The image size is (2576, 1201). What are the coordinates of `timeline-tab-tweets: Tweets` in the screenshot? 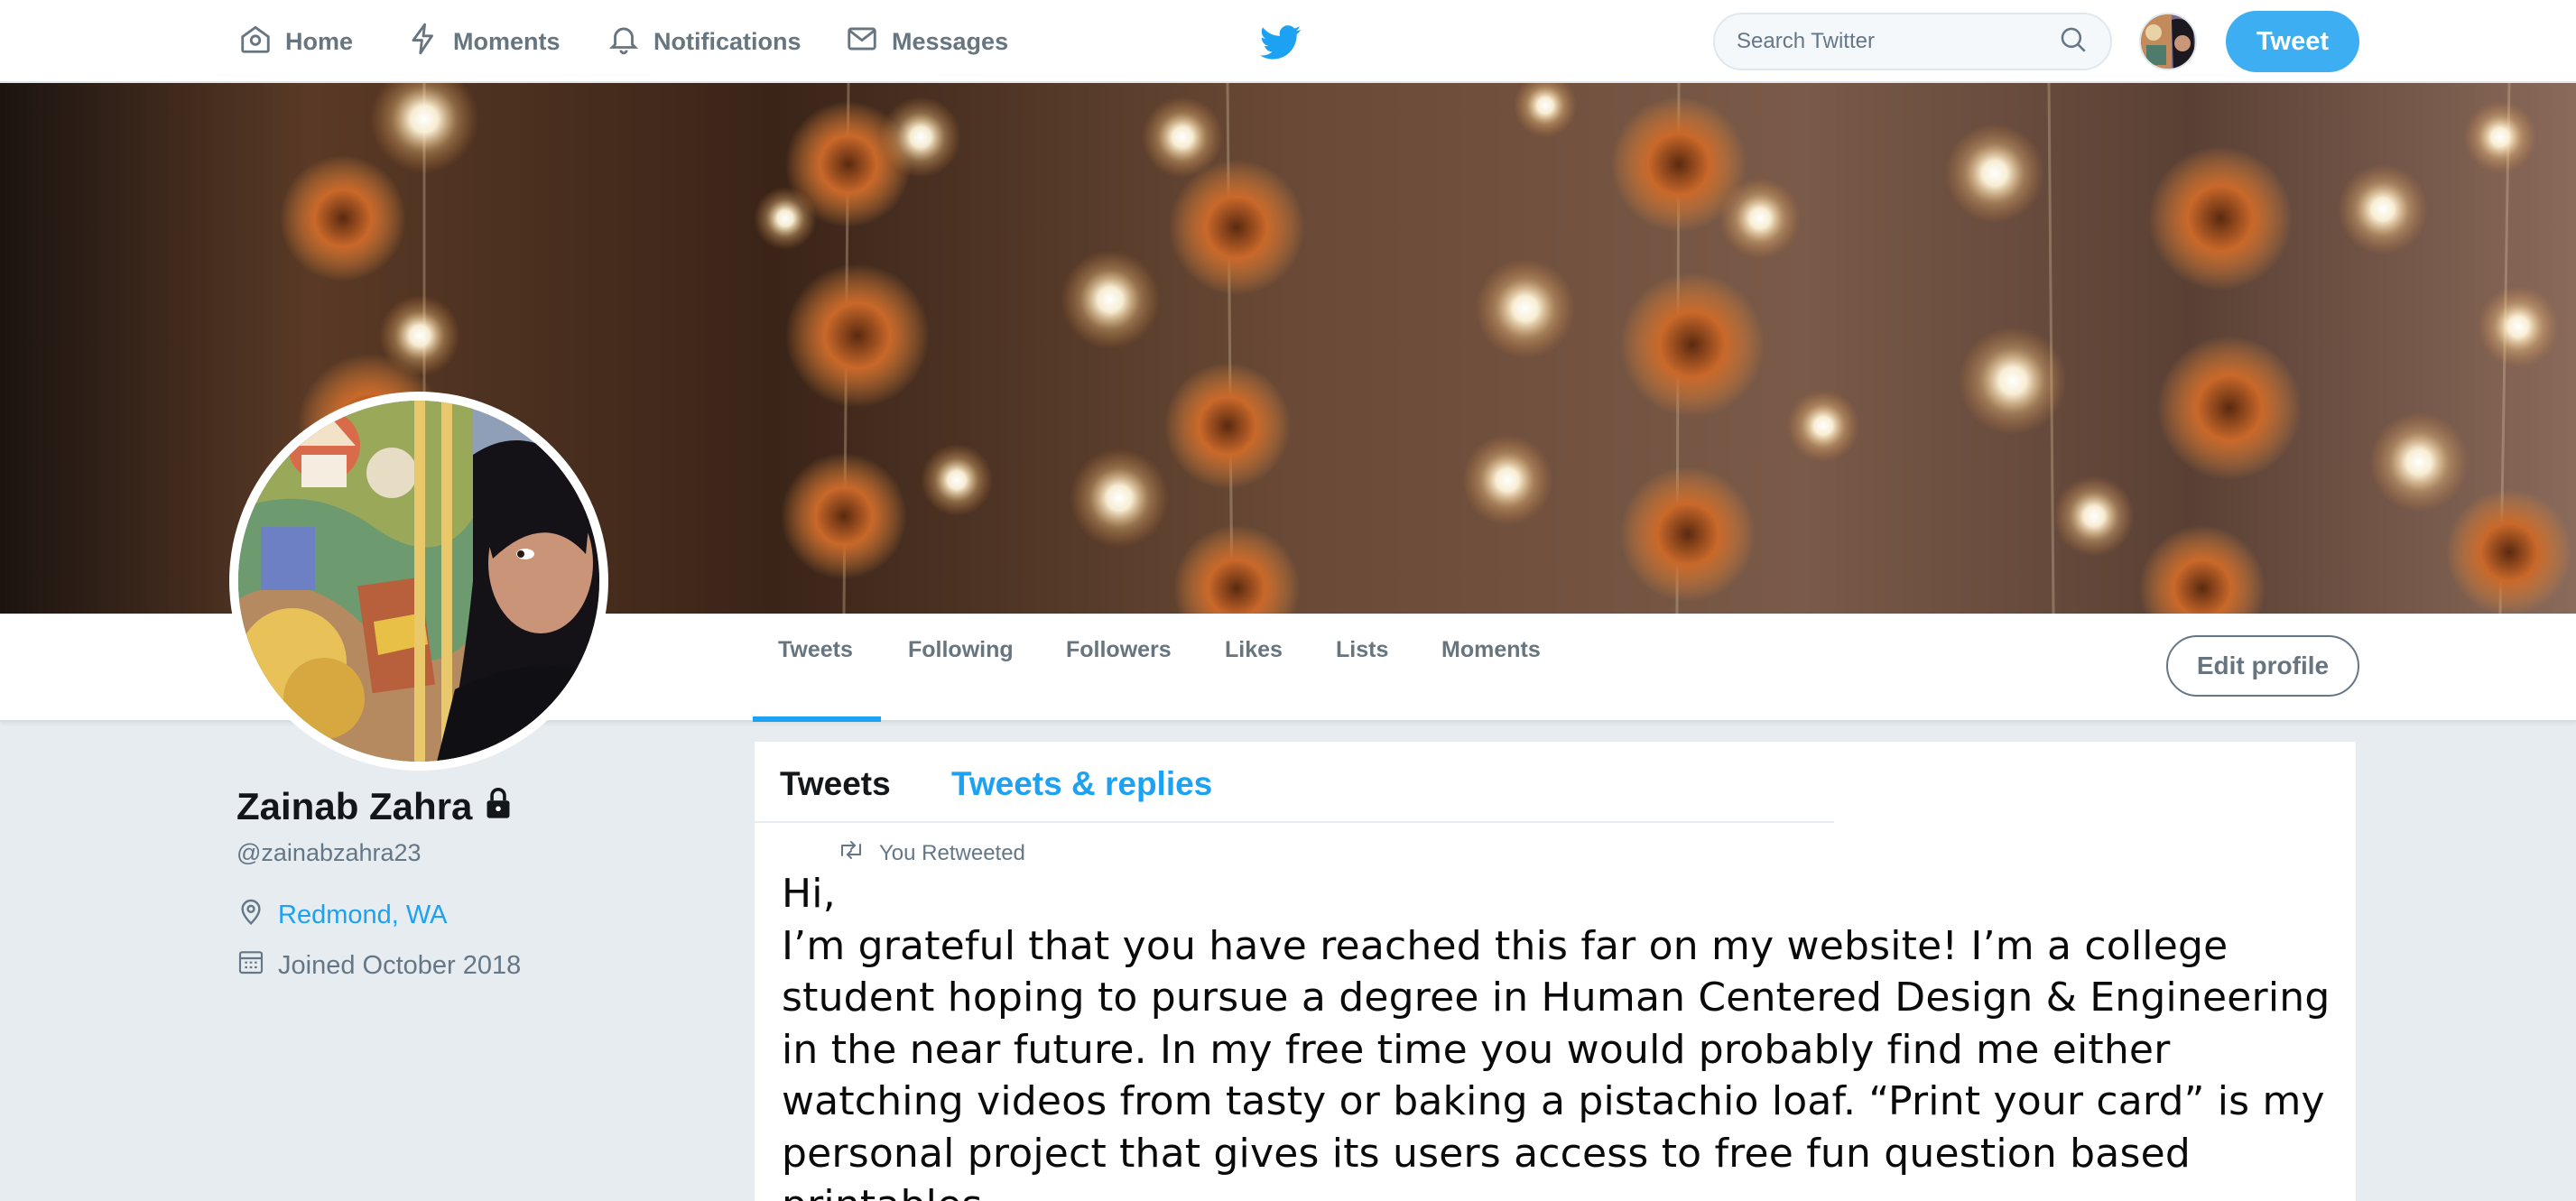 It's located at (835, 784).